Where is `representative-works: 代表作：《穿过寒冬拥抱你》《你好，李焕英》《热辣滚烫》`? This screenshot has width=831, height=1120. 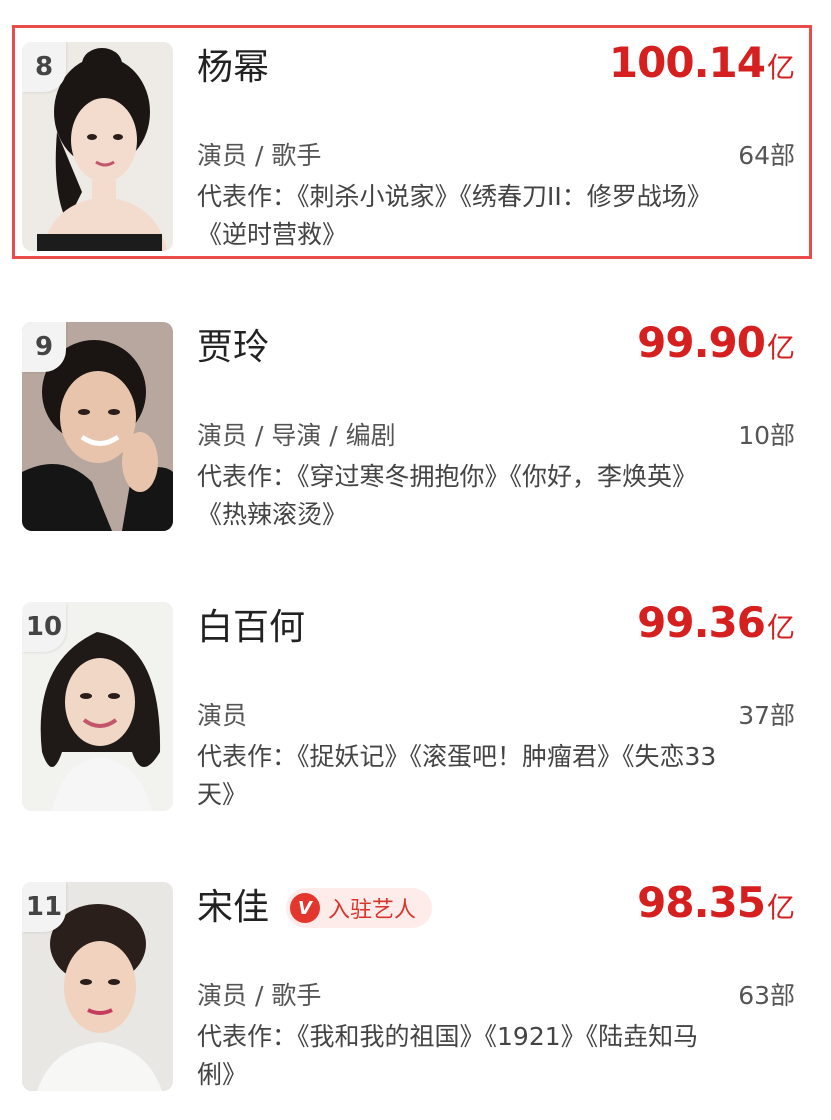
representative-works: 代表作：《穿过寒冬拥抱你》《你好，李焕英》《热辣滚烫》 is located at coordinates (447, 495).